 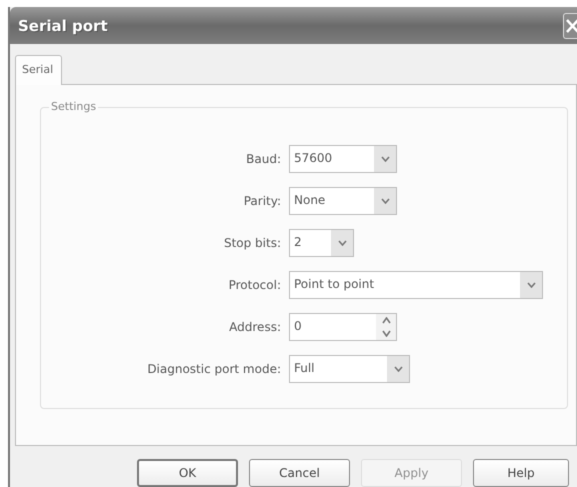 What do you see at coordinates (321, 243) in the screenshot?
I see `dropdown: 2` at bounding box center [321, 243].